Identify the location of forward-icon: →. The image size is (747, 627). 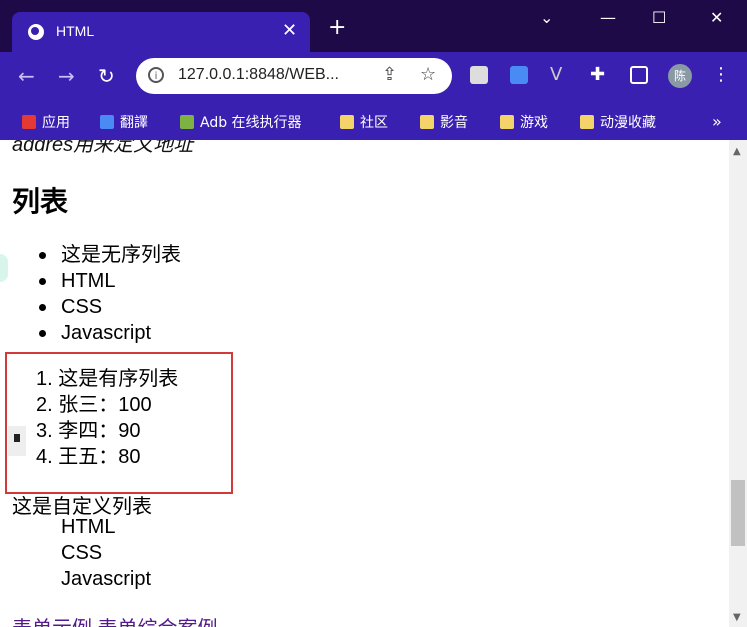
(66, 76).